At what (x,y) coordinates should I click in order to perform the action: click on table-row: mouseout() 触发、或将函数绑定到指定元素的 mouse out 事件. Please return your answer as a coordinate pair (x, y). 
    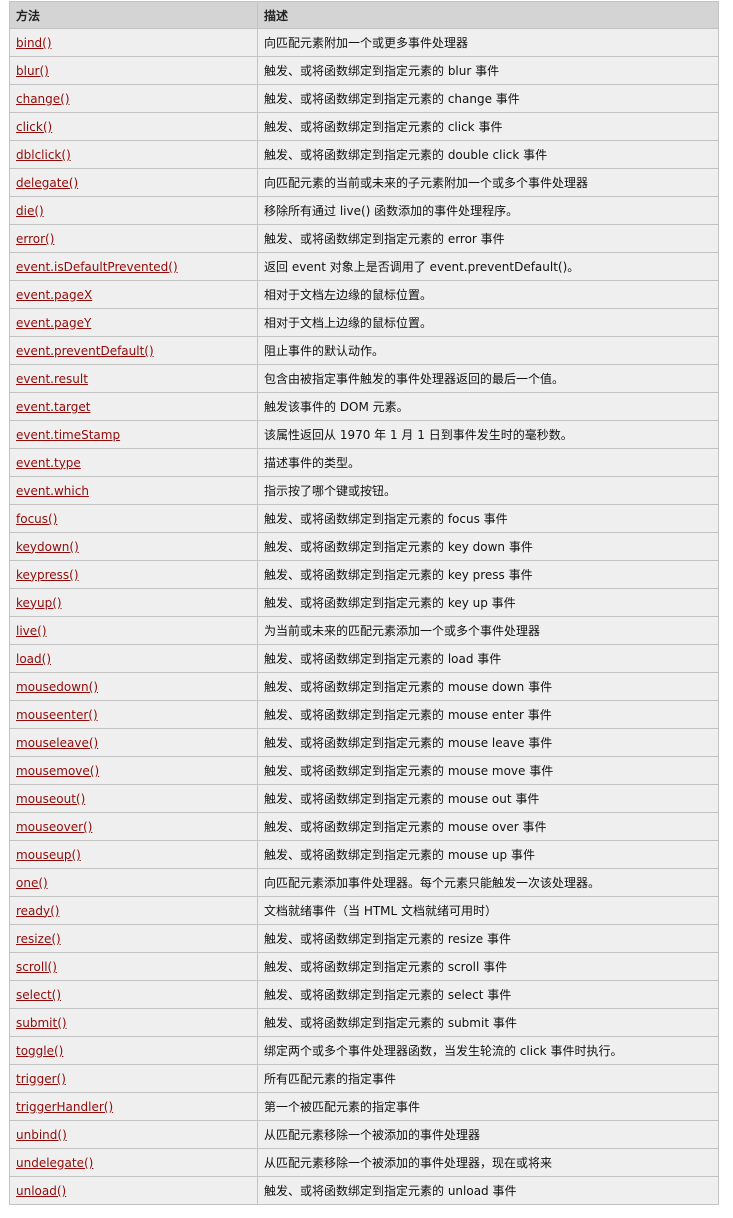
    Looking at the image, I should click on (364, 798).